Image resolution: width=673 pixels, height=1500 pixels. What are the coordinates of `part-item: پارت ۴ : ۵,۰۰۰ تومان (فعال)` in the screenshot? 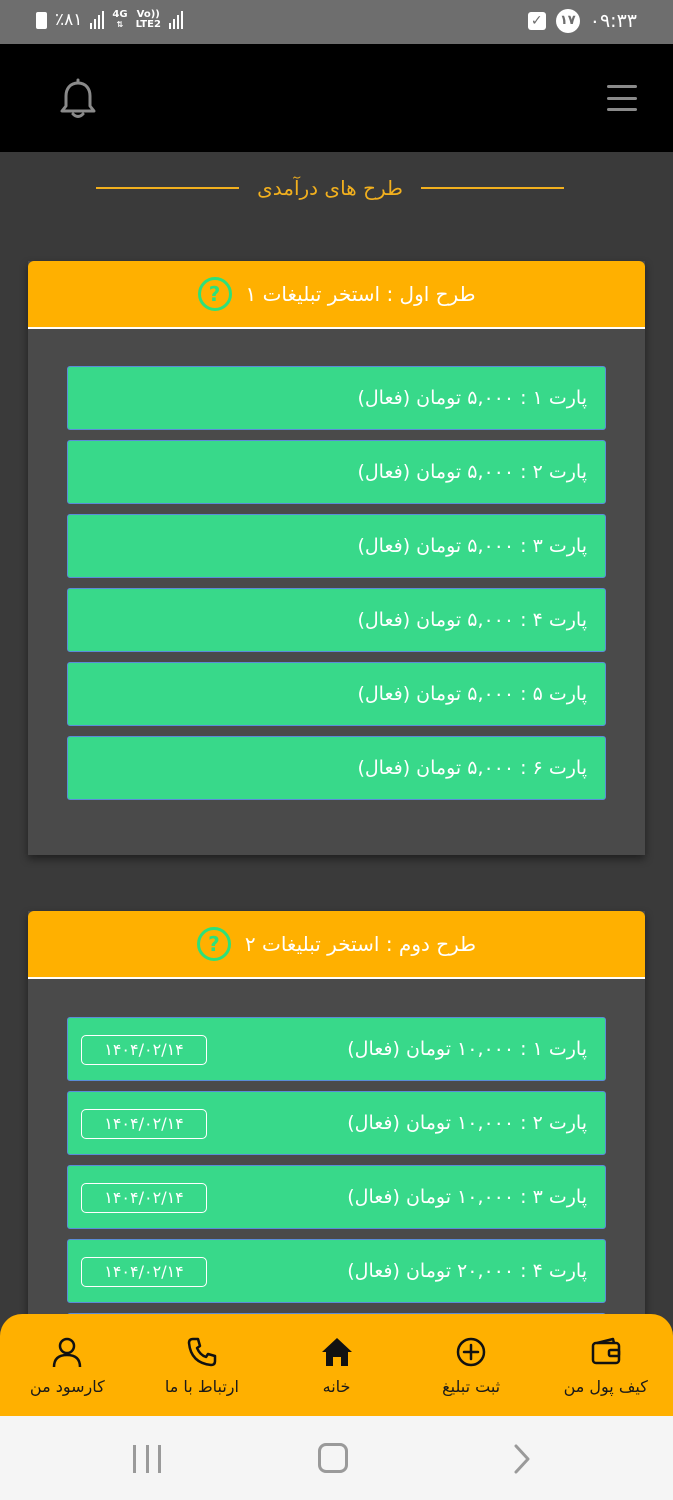 It's located at (336, 620).